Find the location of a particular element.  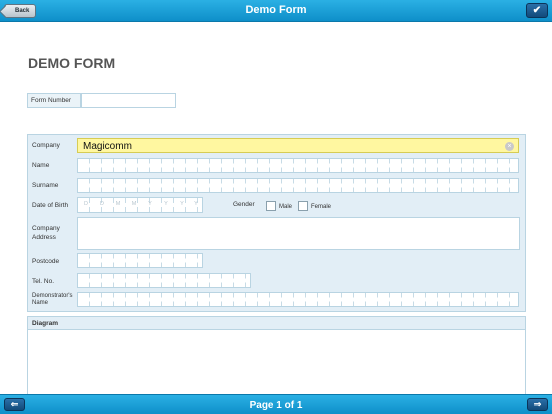

name-input is located at coordinates (298, 165).